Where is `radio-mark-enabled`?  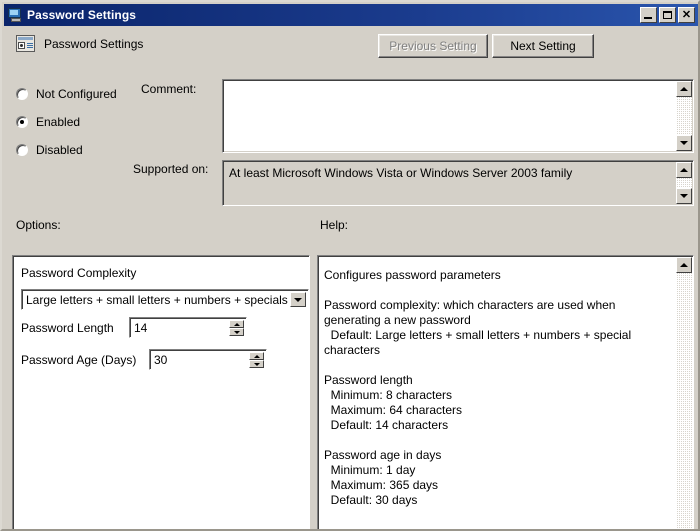 radio-mark-enabled is located at coordinates (22, 122).